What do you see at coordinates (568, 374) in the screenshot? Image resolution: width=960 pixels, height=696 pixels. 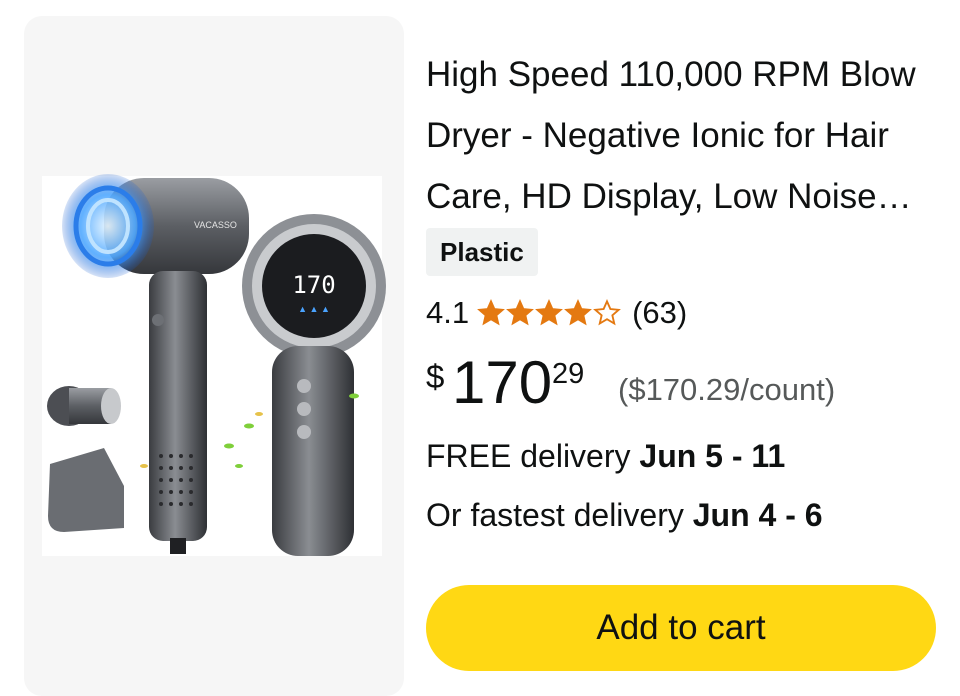 I see `price-fraction: 29` at bounding box center [568, 374].